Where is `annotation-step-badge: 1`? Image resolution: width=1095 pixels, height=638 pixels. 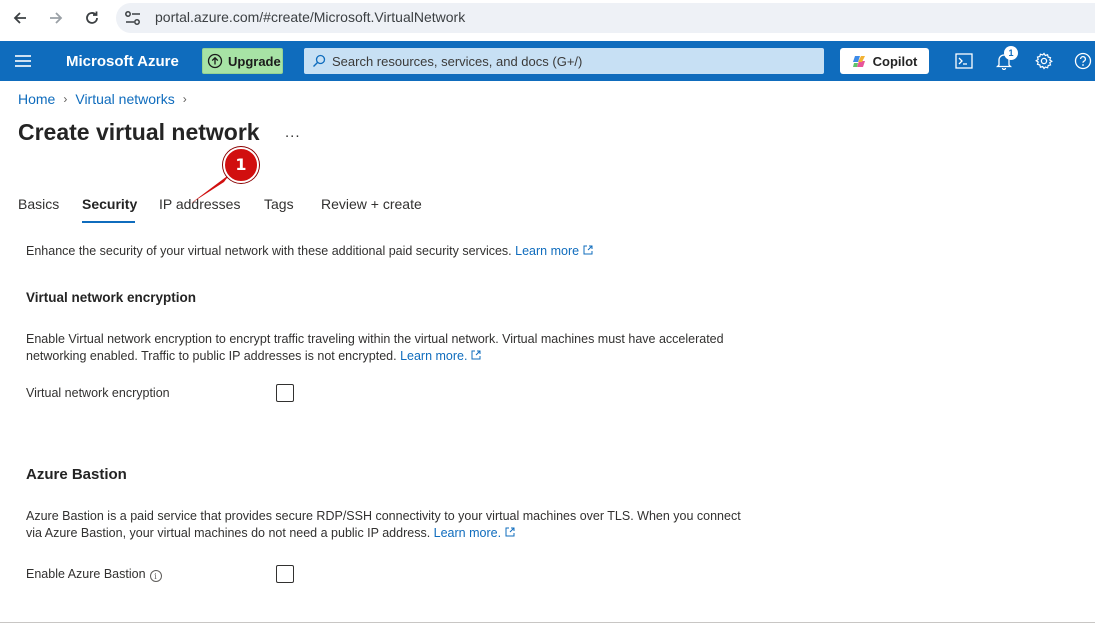 annotation-step-badge: 1 is located at coordinates (241, 165).